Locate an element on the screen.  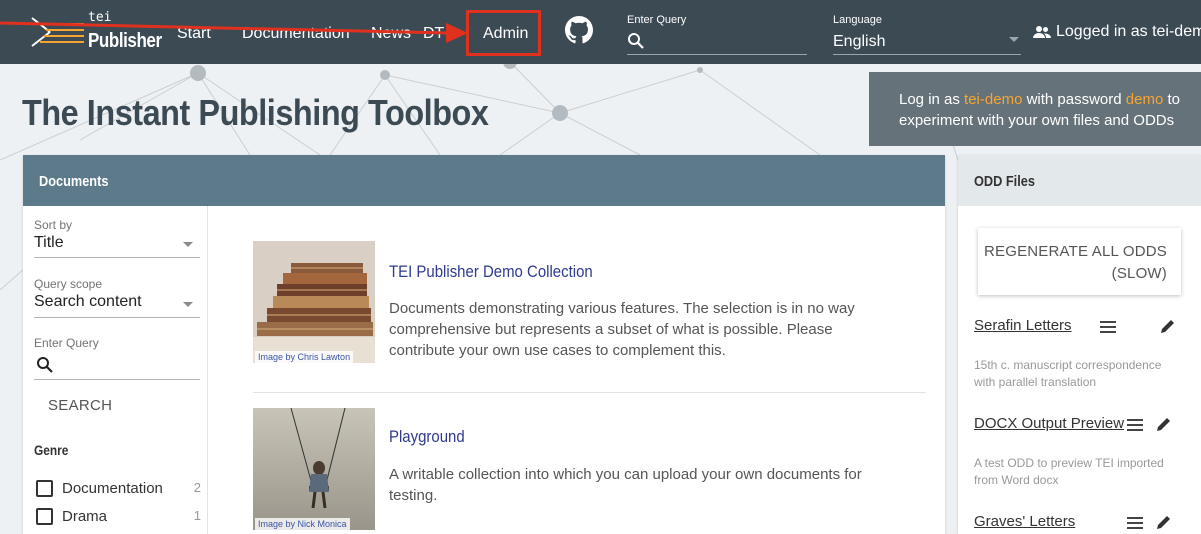
regenerate-odds-button: REGENERATE ALL ODDS (SLOW) is located at coordinates (1079, 261).